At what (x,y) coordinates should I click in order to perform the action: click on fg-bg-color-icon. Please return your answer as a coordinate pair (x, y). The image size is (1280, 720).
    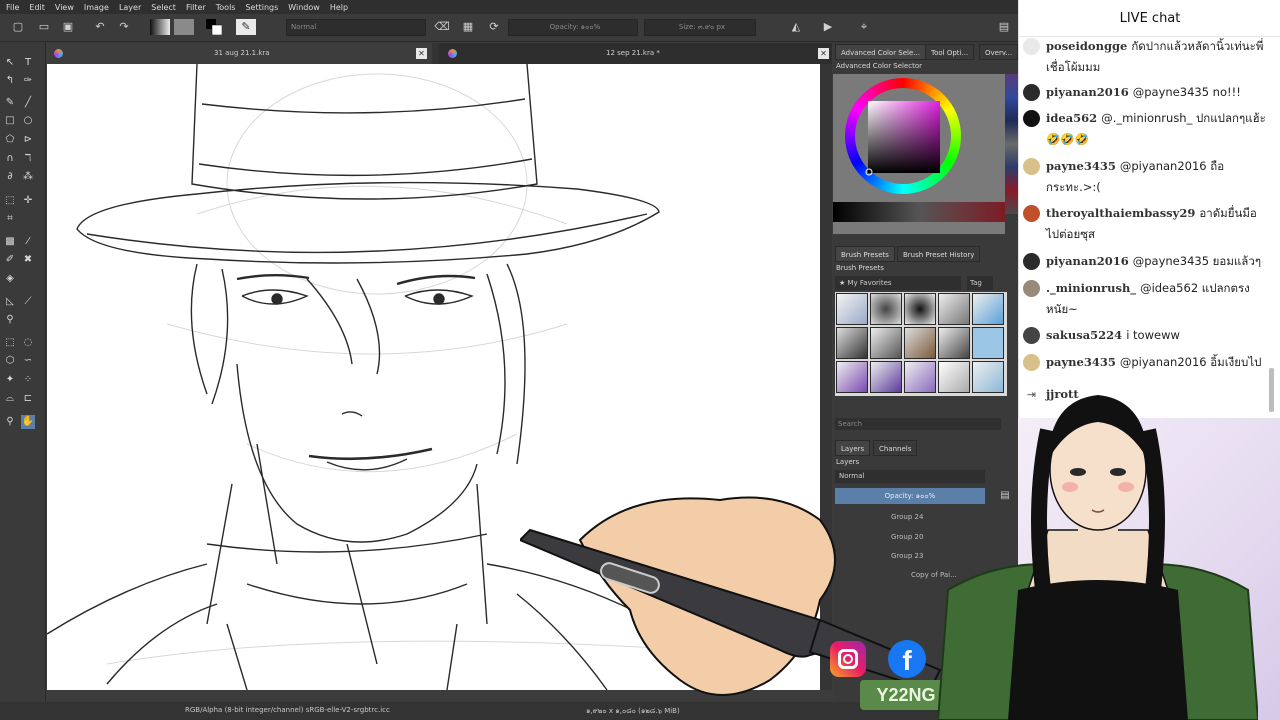
    Looking at the image, I should click on (214, 27).